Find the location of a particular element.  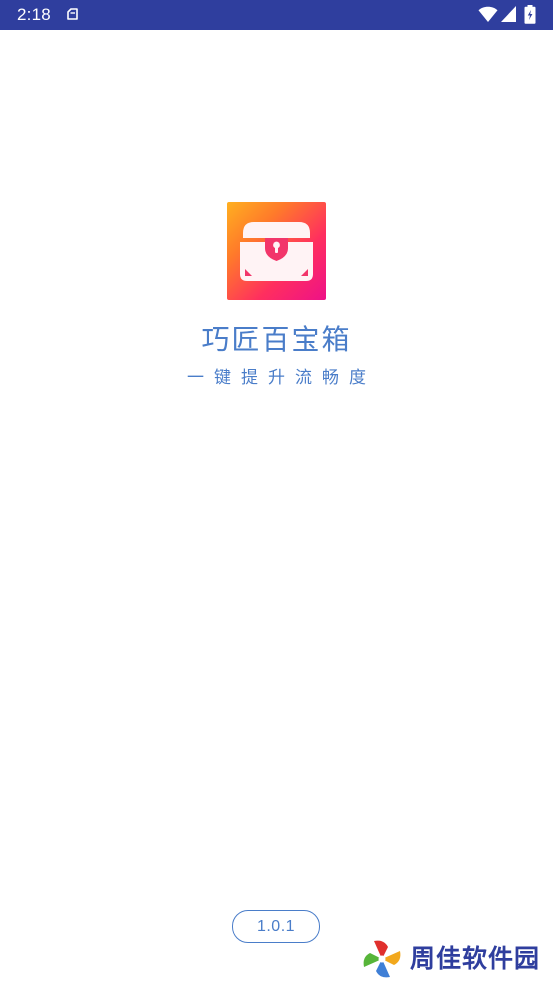

notification-icon is located at coordinates (72, 14).